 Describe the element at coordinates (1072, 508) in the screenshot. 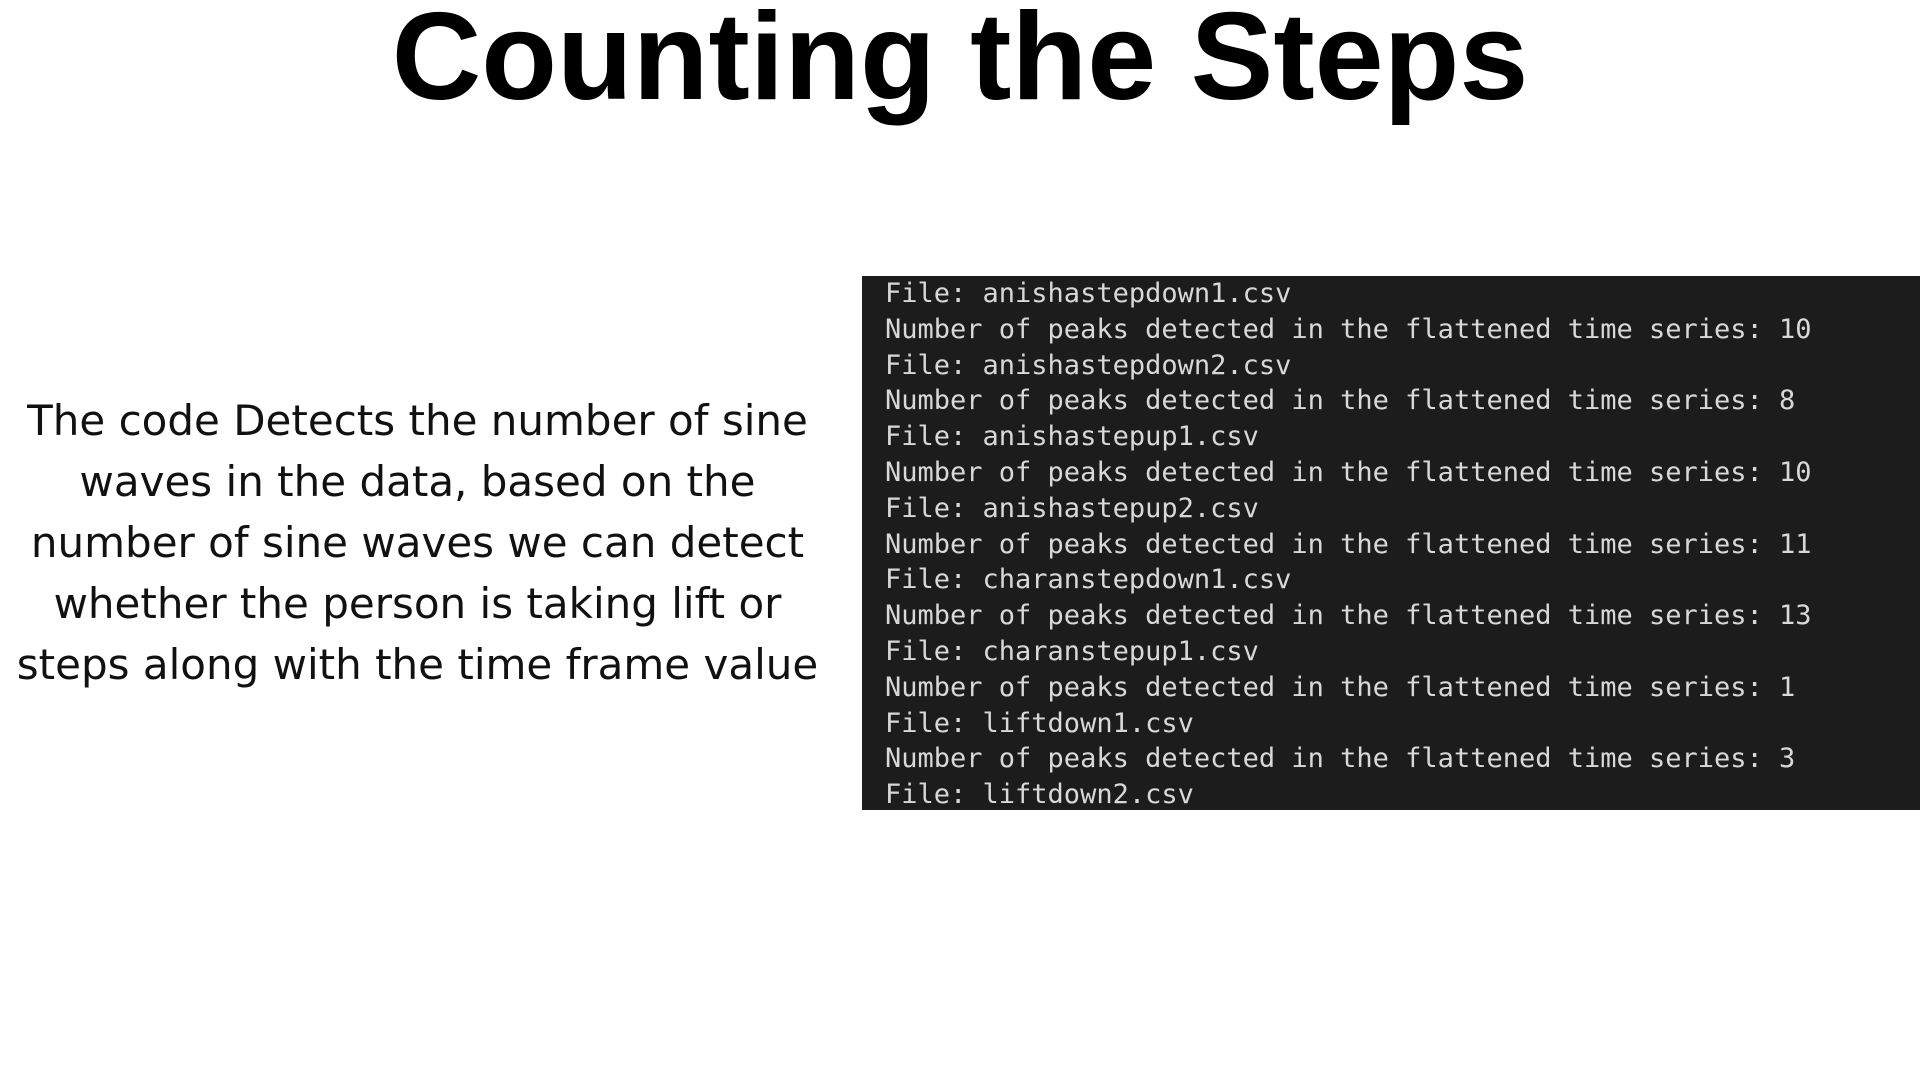

I see `terminal-line: File: anishastepup2.csv` at that location.